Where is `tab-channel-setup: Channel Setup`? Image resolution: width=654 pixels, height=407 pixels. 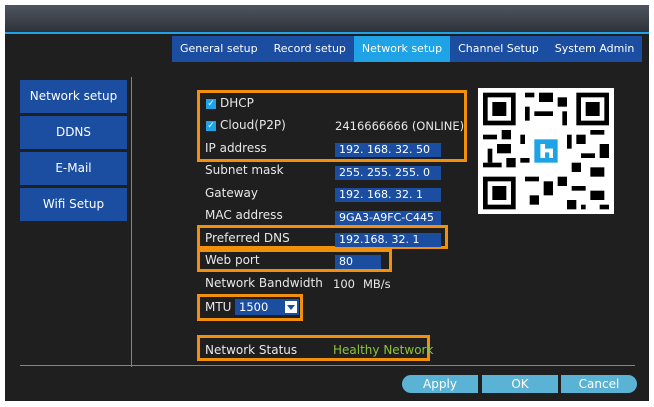 tab-channel-setup: Channel Setup is located at coordinates (498, 49).